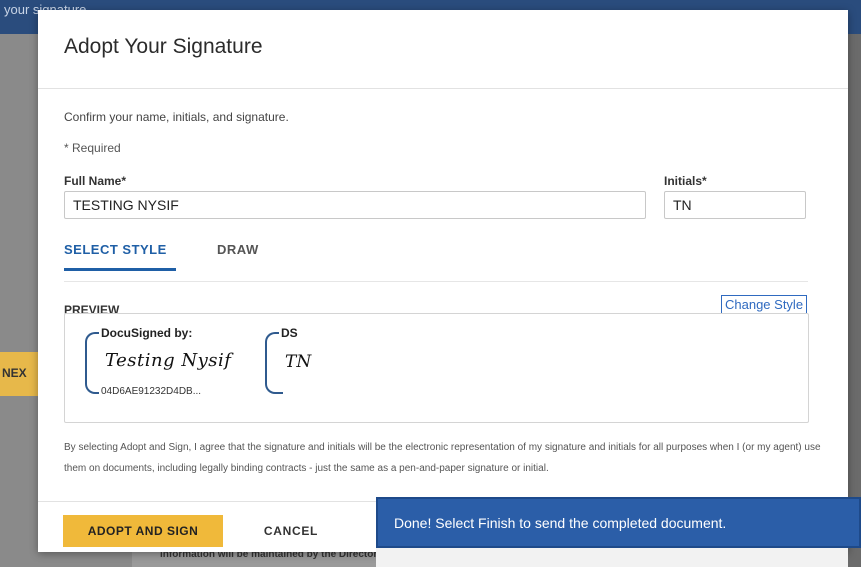 Image resolution: width=861 pixels, height=567 pixels. I want to click on signature-script: Testing Nysif, so click(168, 360).